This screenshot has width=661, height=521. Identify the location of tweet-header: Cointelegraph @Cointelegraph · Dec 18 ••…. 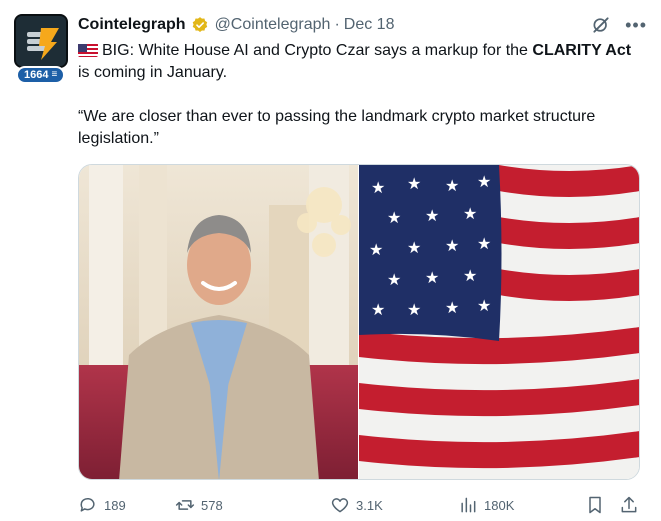
(362, 25).